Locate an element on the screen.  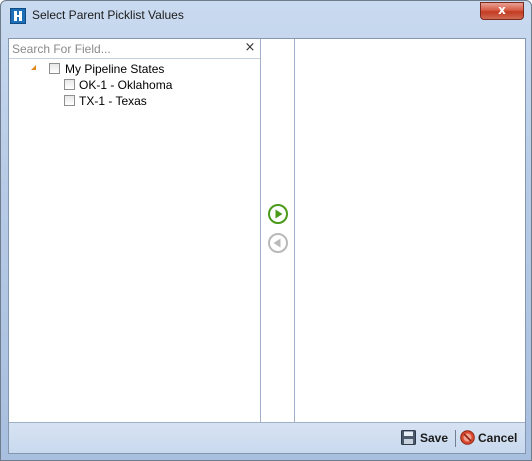
cancel-icon is located at coordinates (467, 437).